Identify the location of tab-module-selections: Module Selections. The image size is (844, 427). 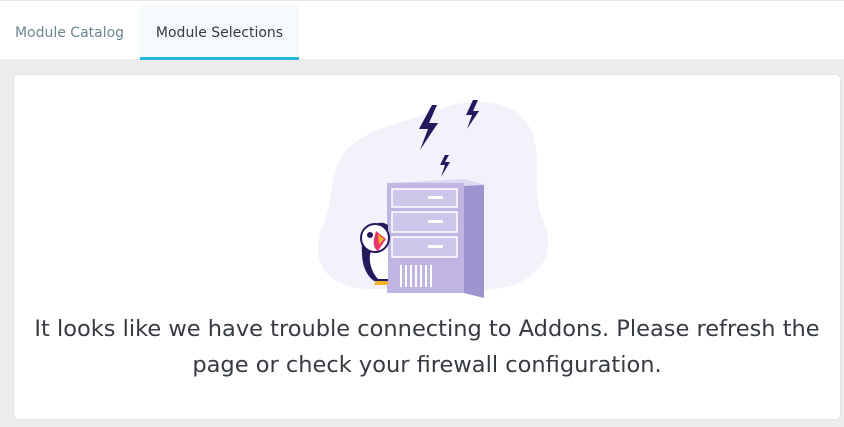
(219, 32).